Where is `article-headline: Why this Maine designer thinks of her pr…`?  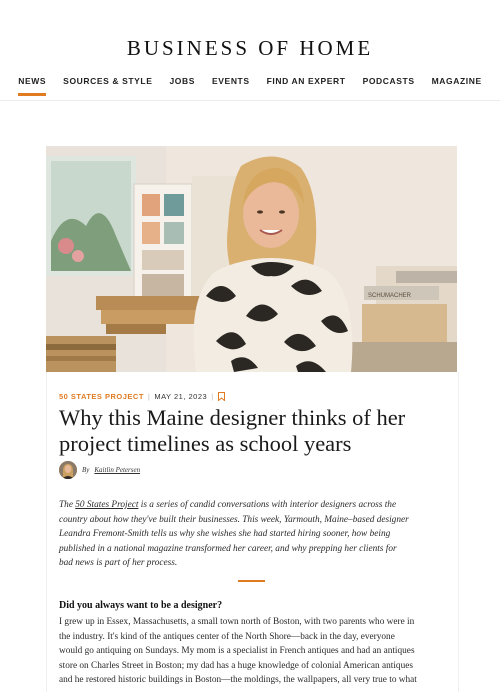 article-headline: Why this Maine designer thinks of her pr… is located at coordinates (249, 431).